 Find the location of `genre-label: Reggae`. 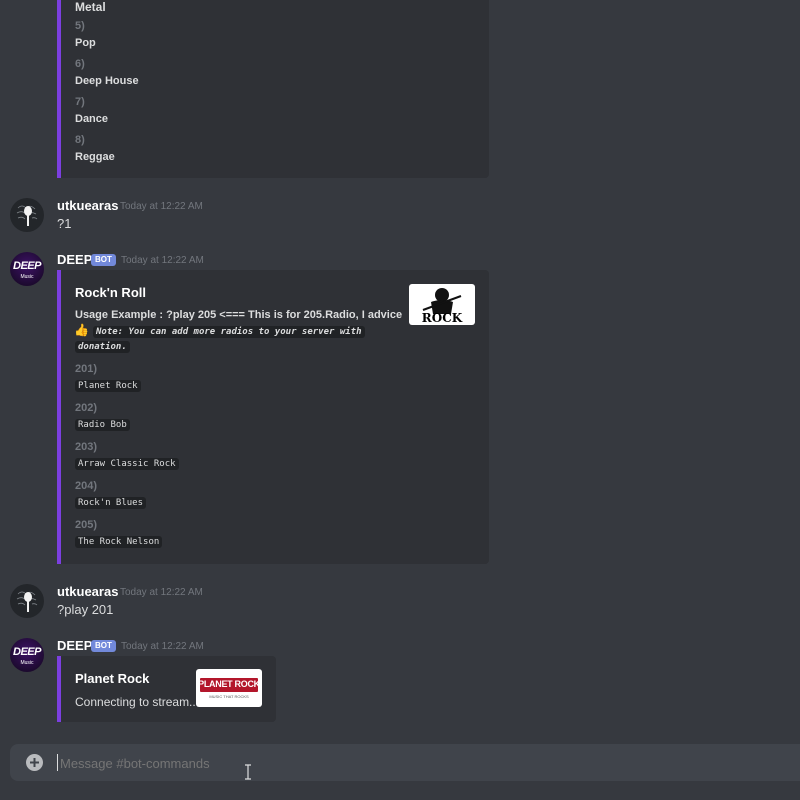

genre-label: Reggae is located at coordinates (95, 157).